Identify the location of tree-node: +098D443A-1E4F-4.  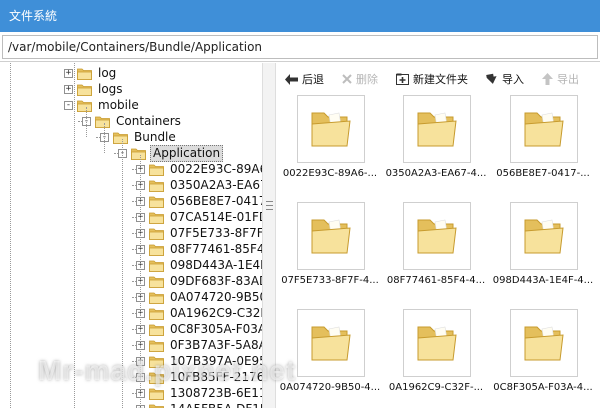
(199, 265).